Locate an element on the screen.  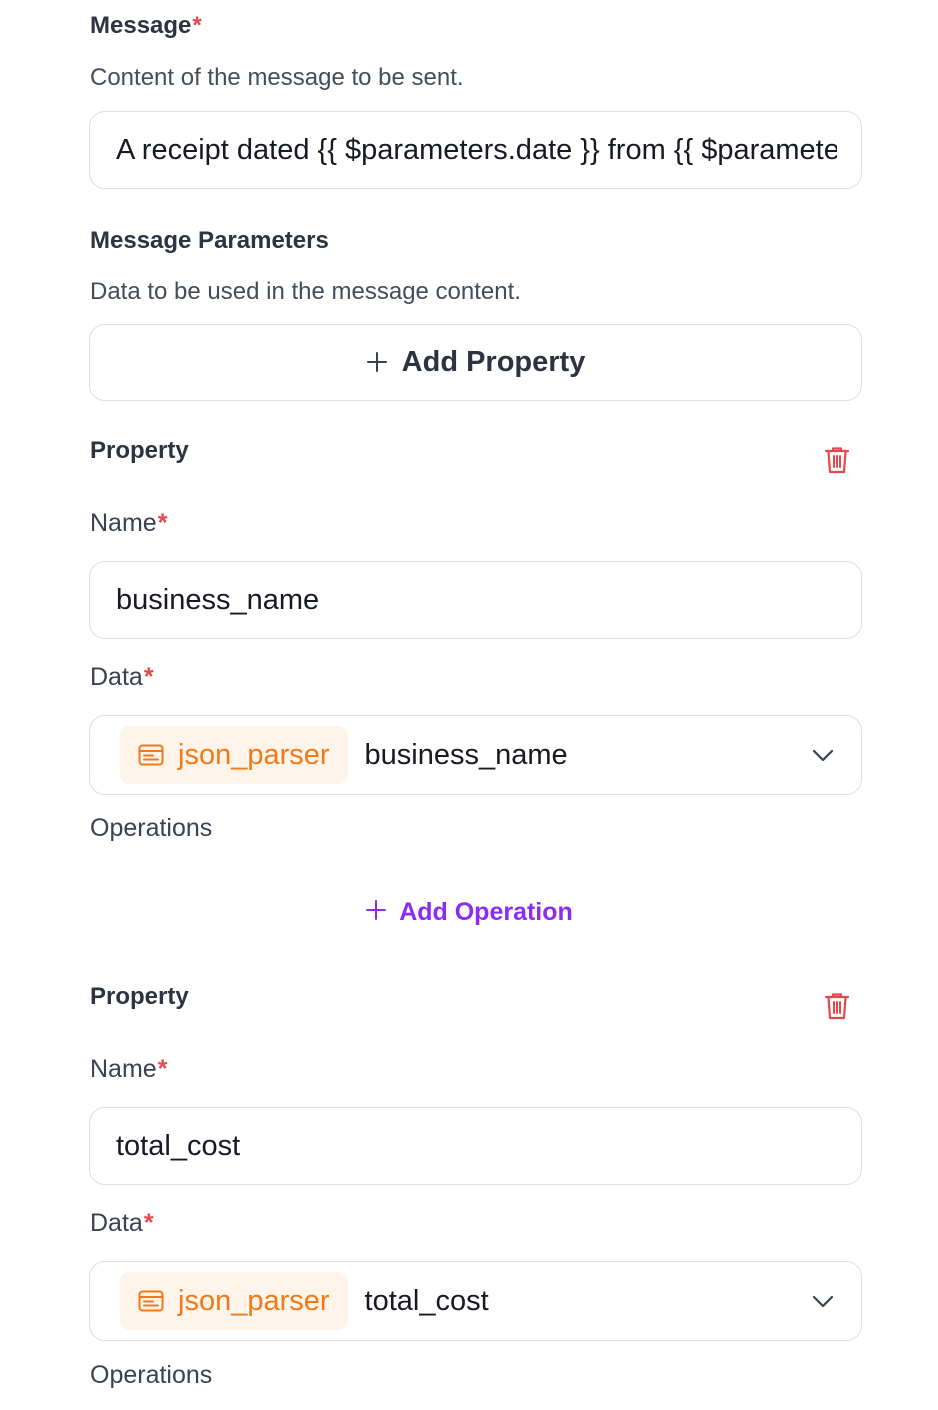
data-value: total_cost is located at coordinates (426, 1300).